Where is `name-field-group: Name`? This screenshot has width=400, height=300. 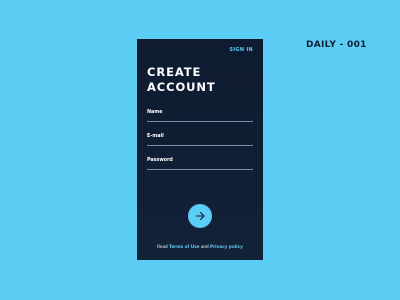 name-field-group: Name is located at coordinates (200, 116).